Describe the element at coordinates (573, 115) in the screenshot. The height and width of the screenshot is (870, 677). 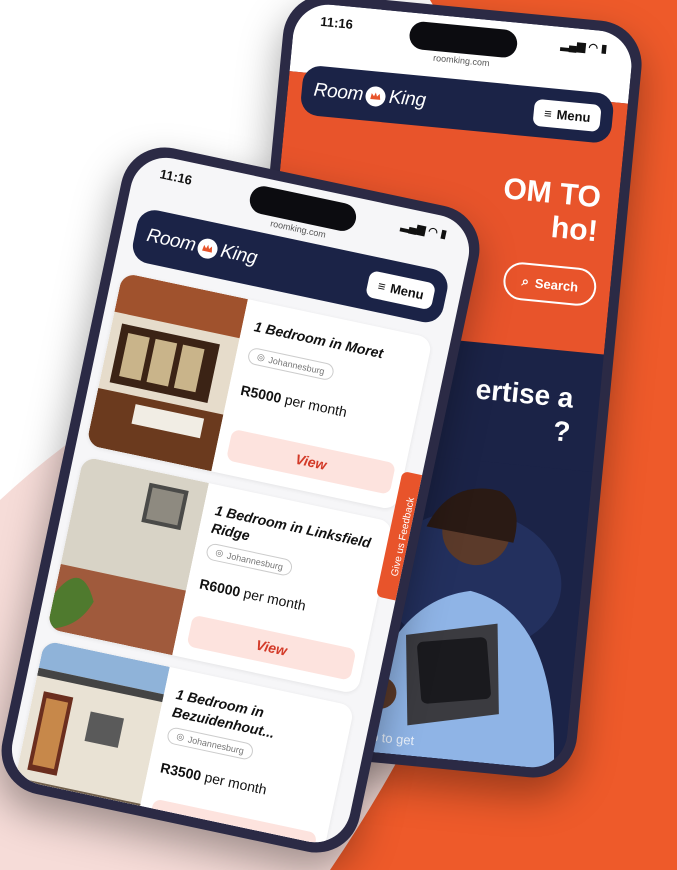
I see `back-menu-label: Menu` at that location.